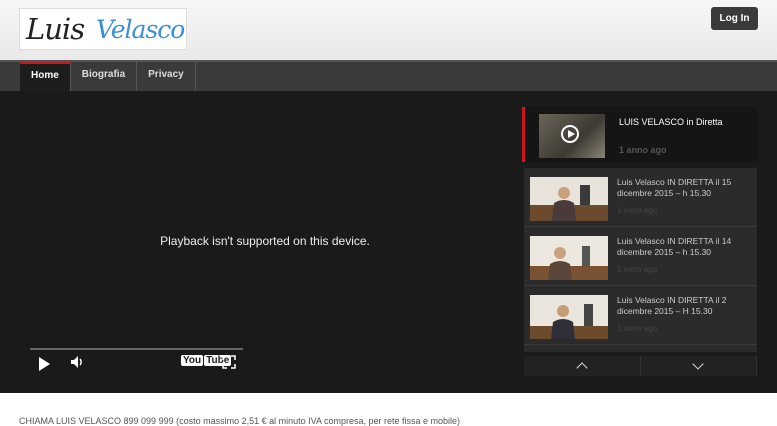  Describe the element at coordinates (78, 364) in the screenshot. I see `volume-icon` at that location.